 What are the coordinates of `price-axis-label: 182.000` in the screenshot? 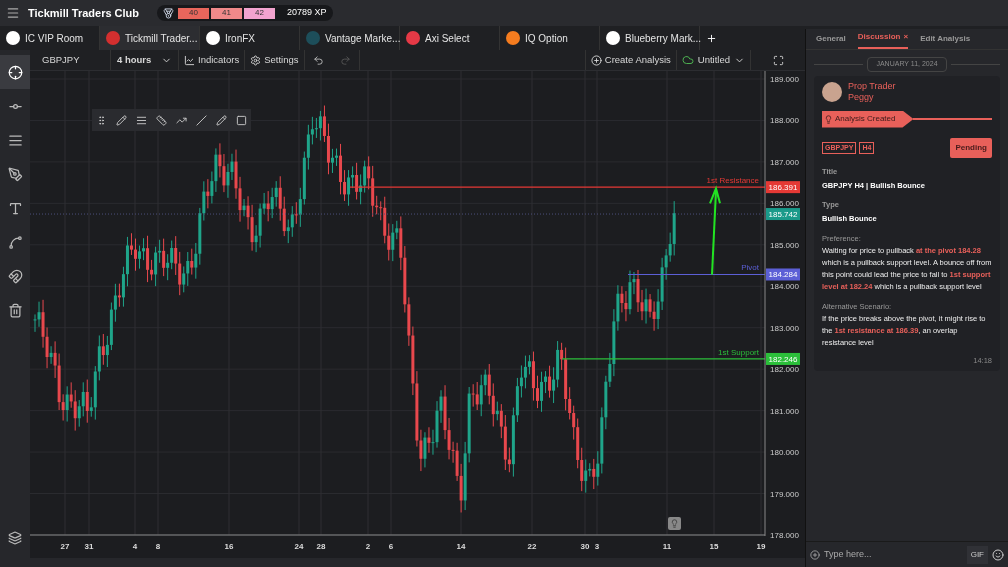 It's located at (784, 370).